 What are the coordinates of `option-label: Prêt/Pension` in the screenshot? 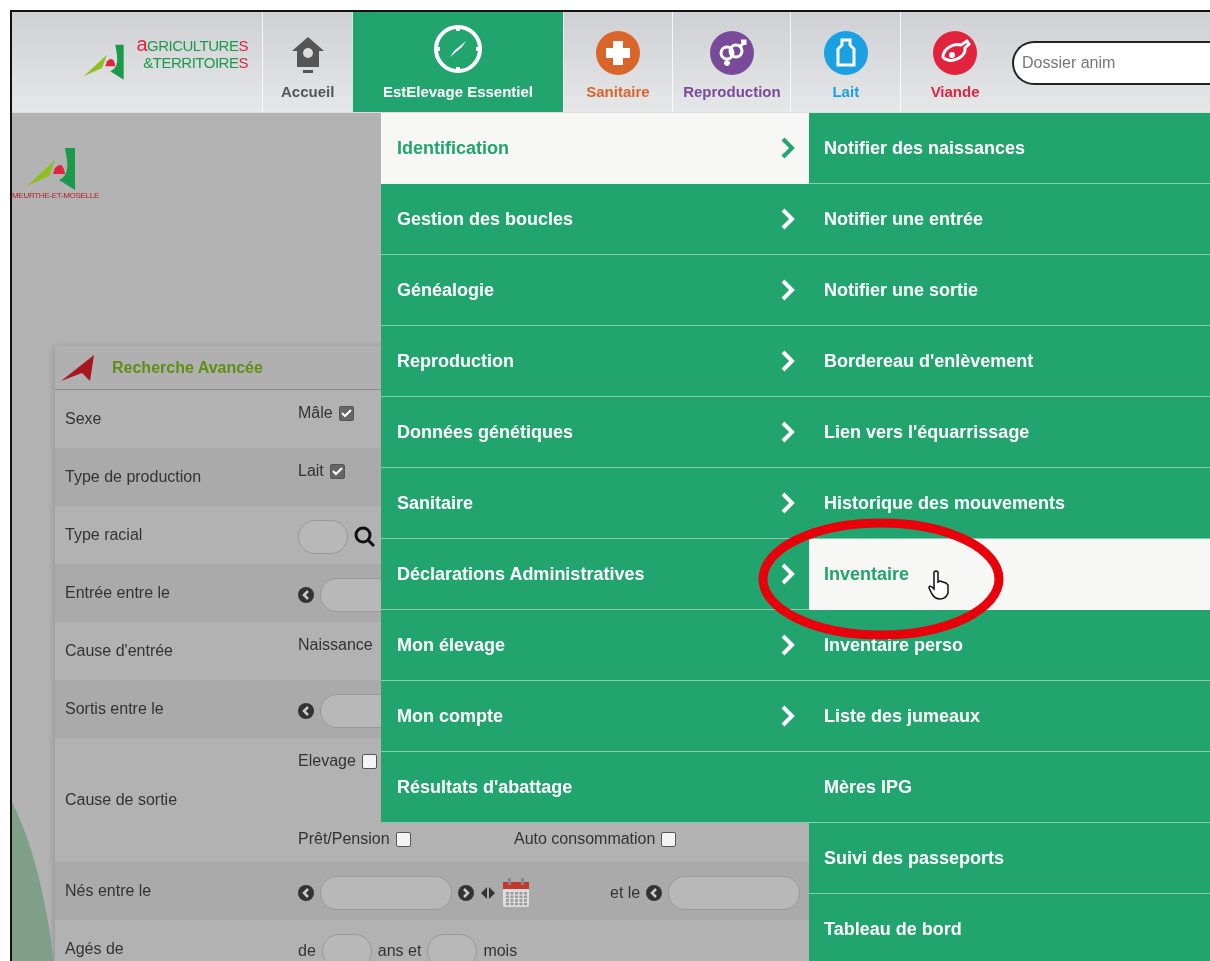 It's located at (344, 839).